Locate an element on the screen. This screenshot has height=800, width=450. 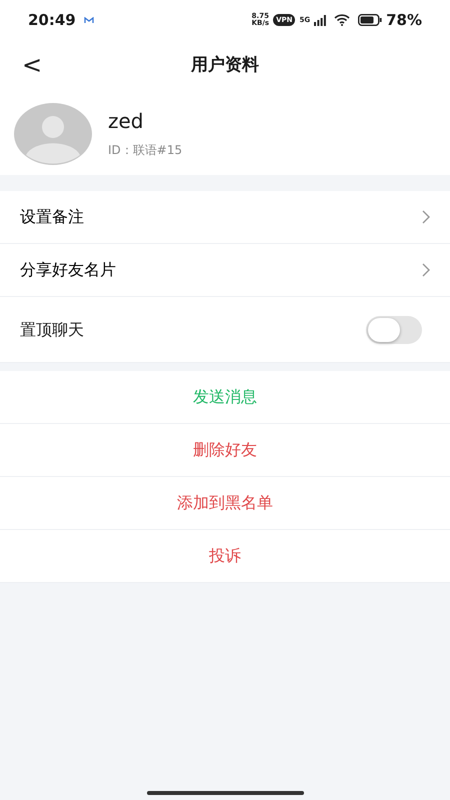
page-title: 用户资料 is located at coordinates (225, 66).